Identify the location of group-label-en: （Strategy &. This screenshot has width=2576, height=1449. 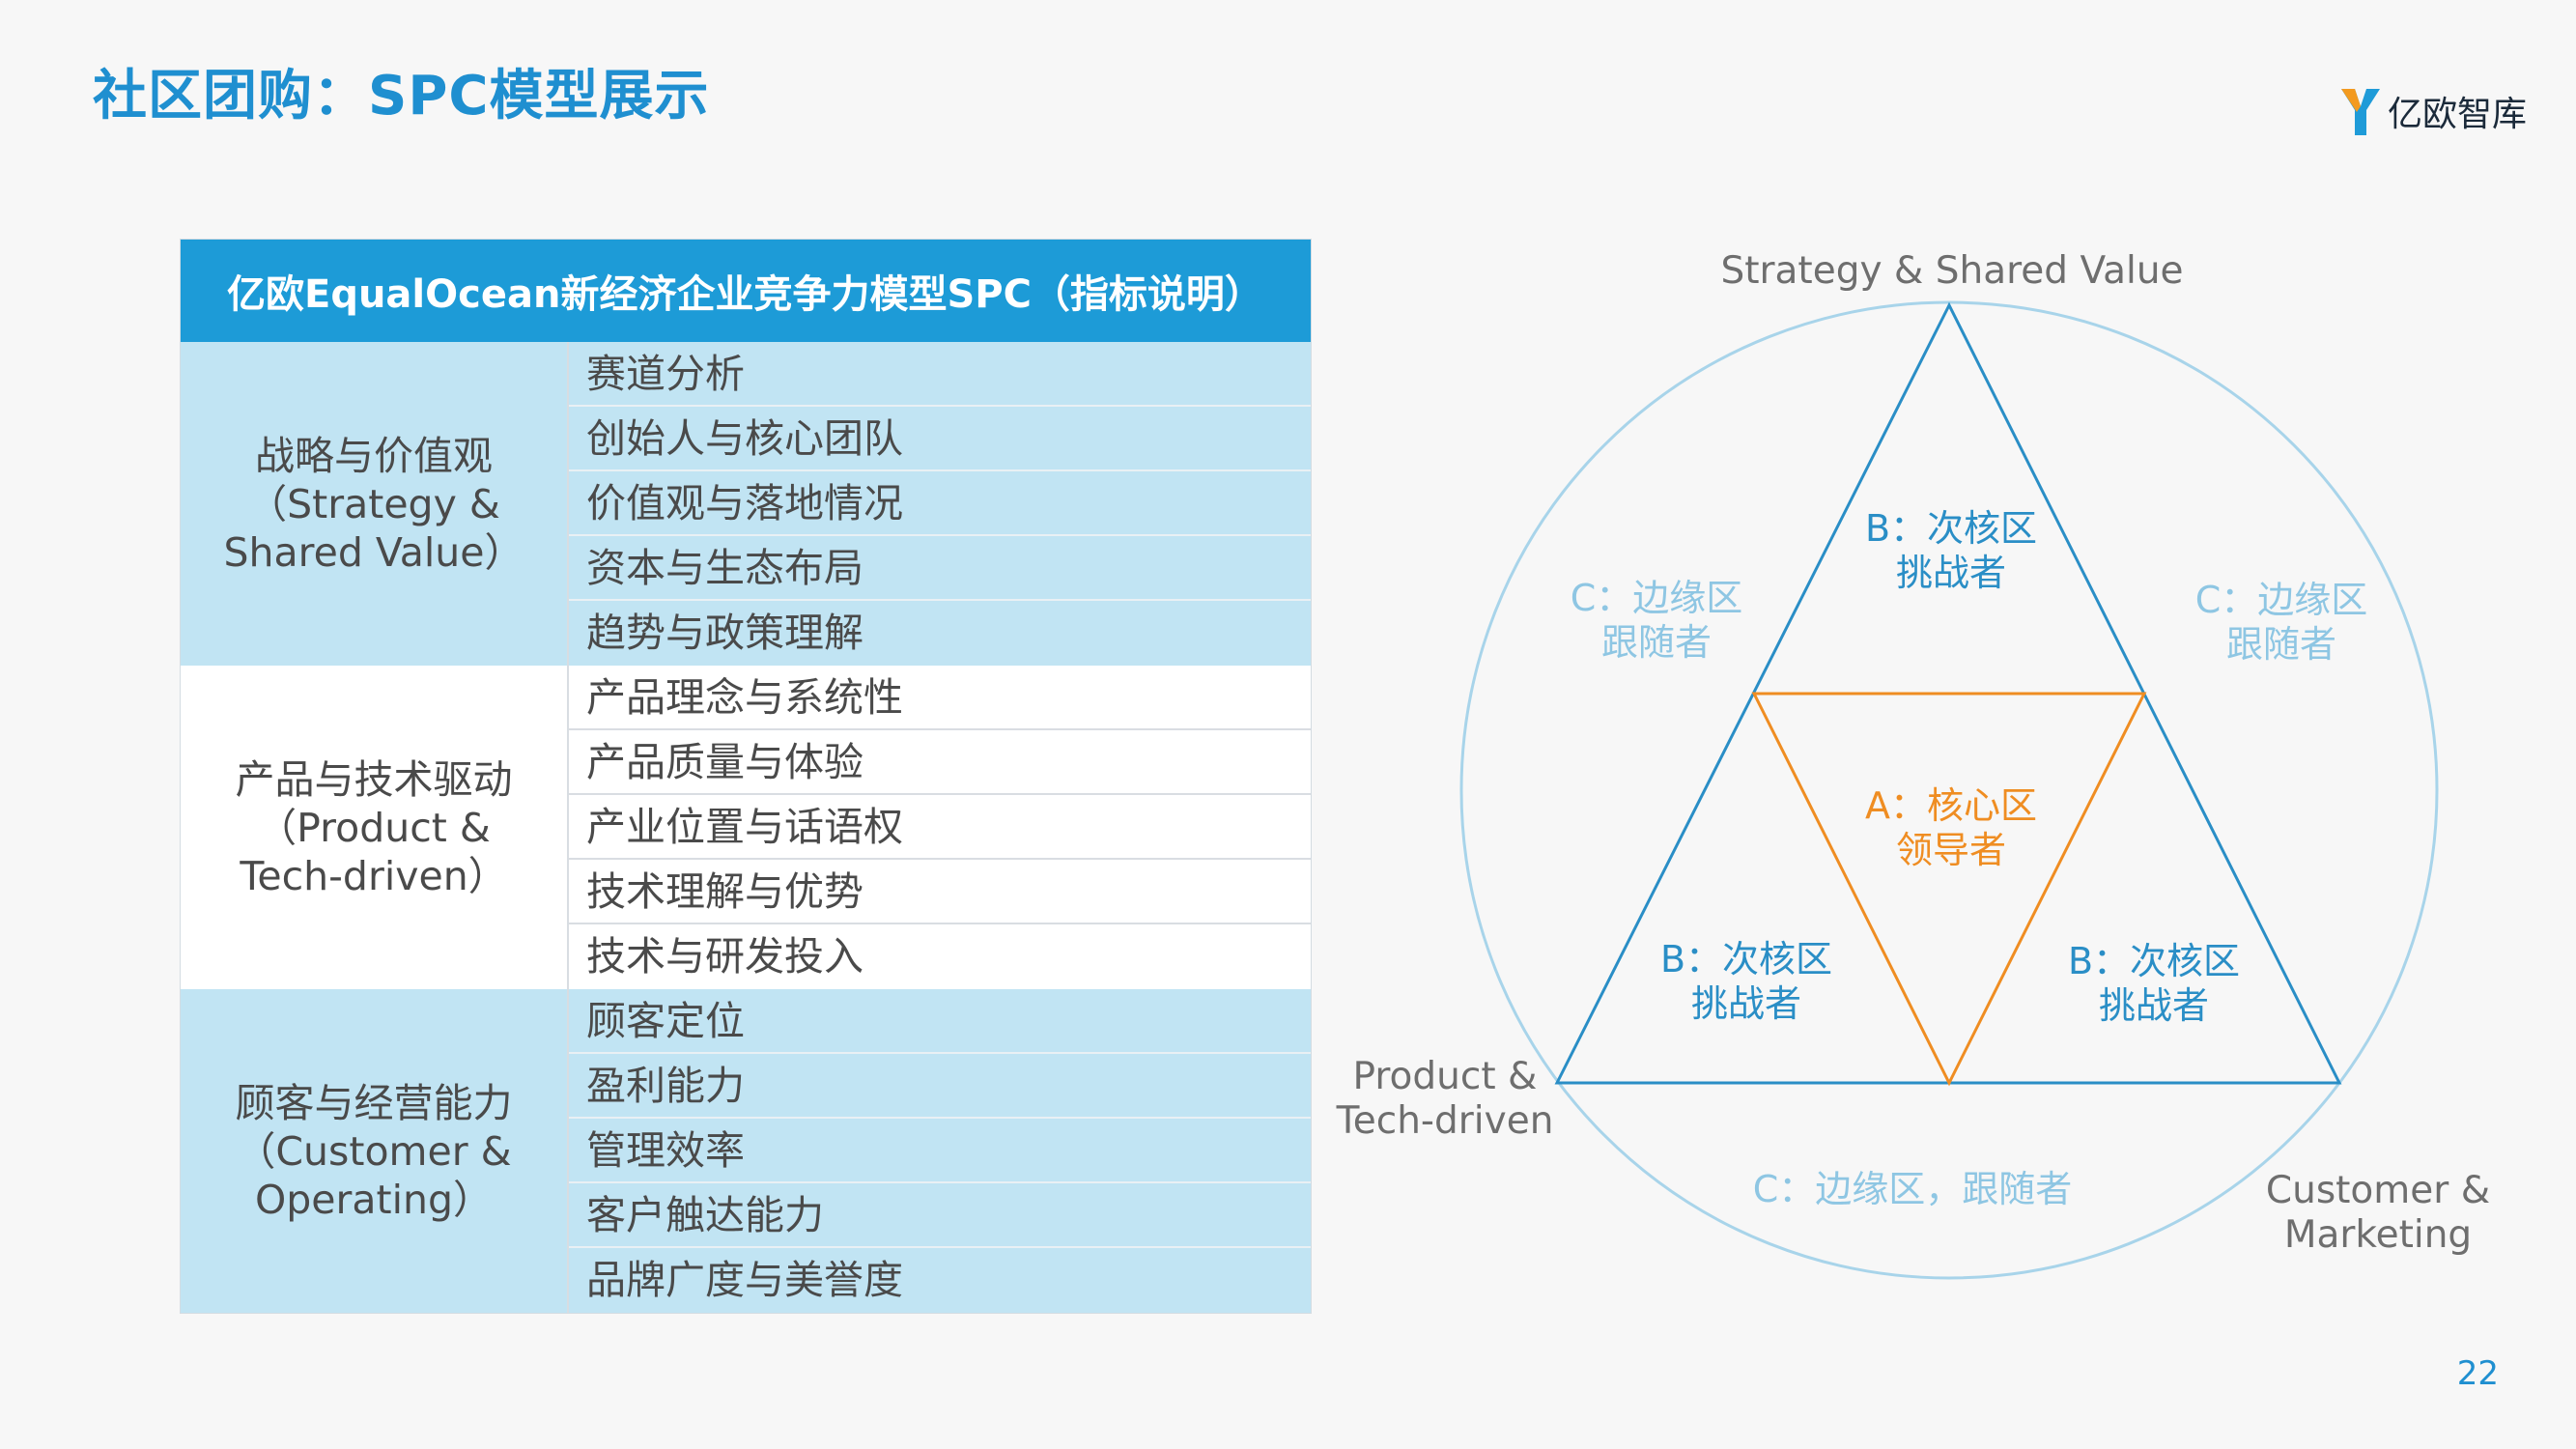
(373, 503).